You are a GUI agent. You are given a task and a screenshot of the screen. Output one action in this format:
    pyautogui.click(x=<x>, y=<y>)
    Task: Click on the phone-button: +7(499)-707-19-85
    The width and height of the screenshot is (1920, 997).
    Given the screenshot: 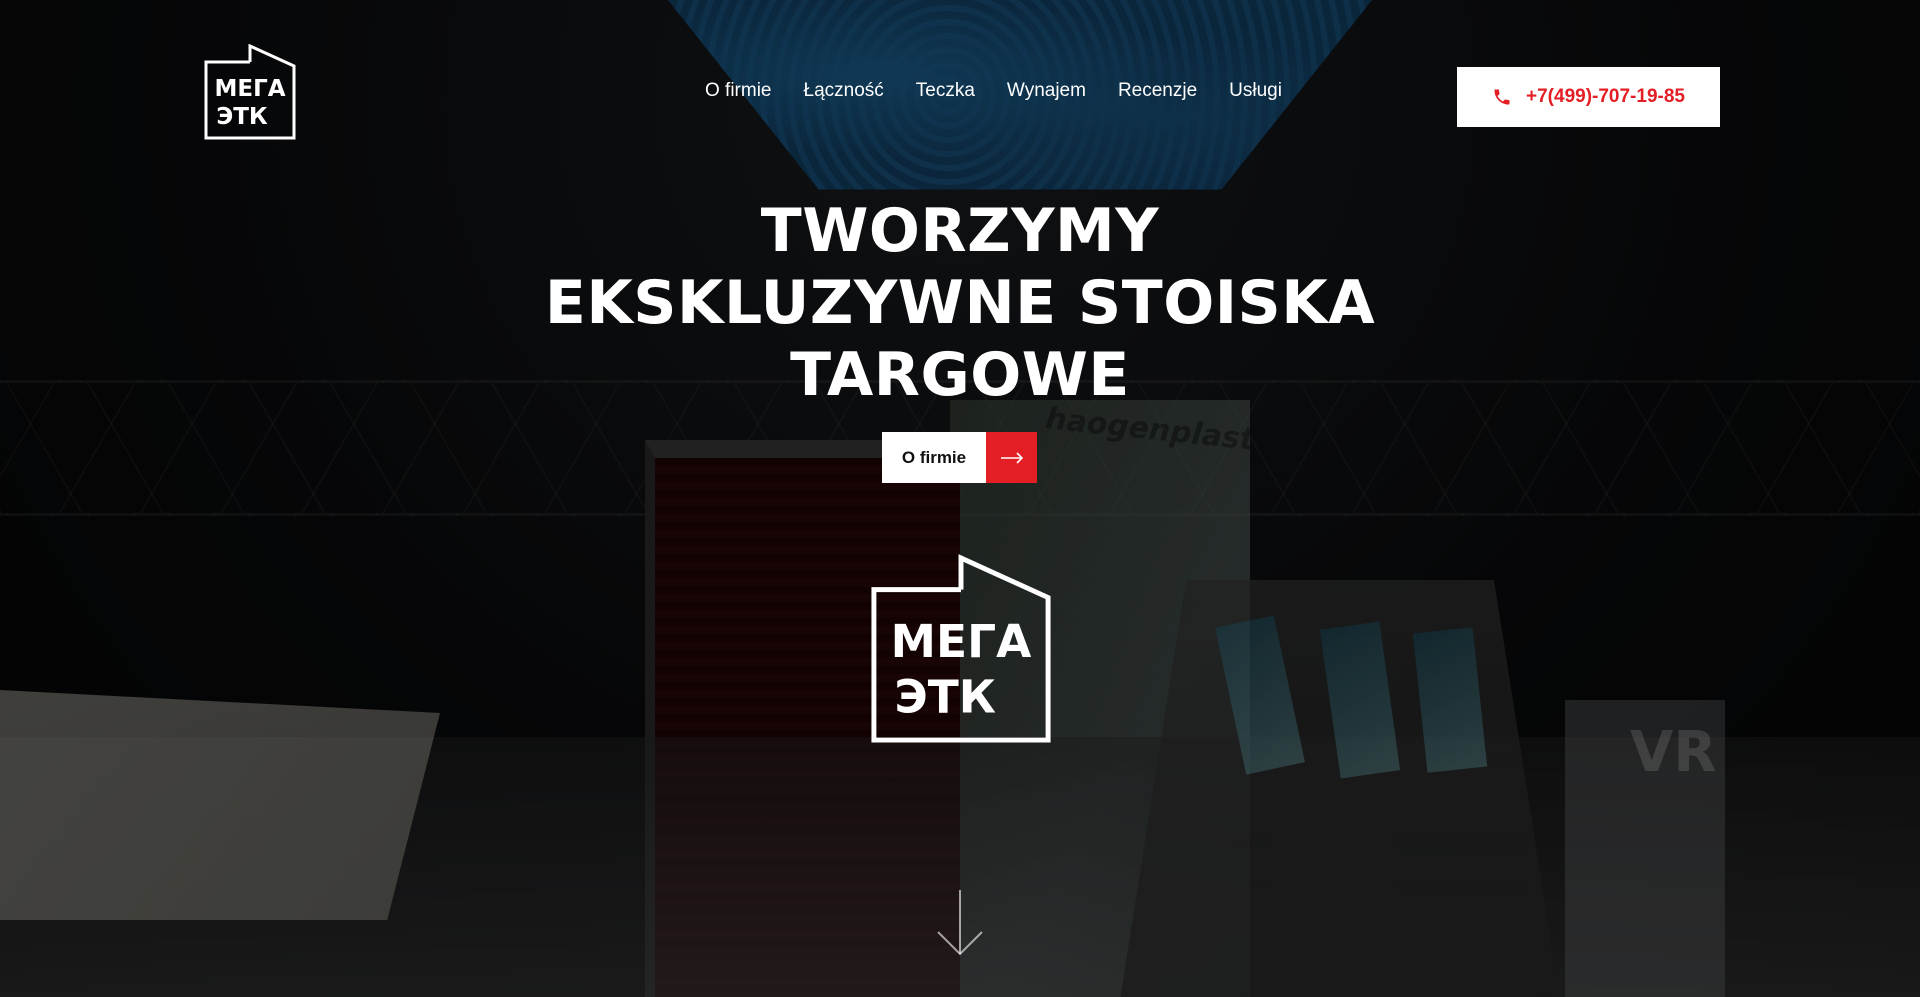 What is the action you would take?
    pyautogui.click(x=1588, y=97)
    